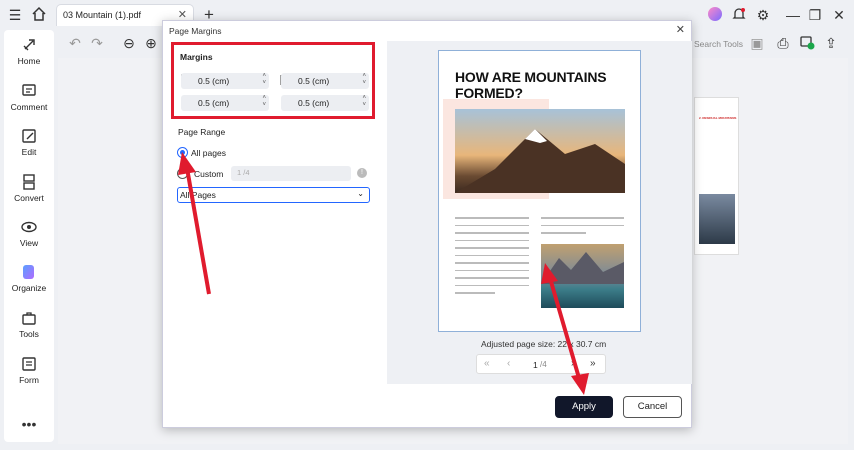 The image size is (854, 450). What do you see at coordinates (565, 329) in the screenshot?
I see `arrow-to-apply` at bounding box center [565, 329].